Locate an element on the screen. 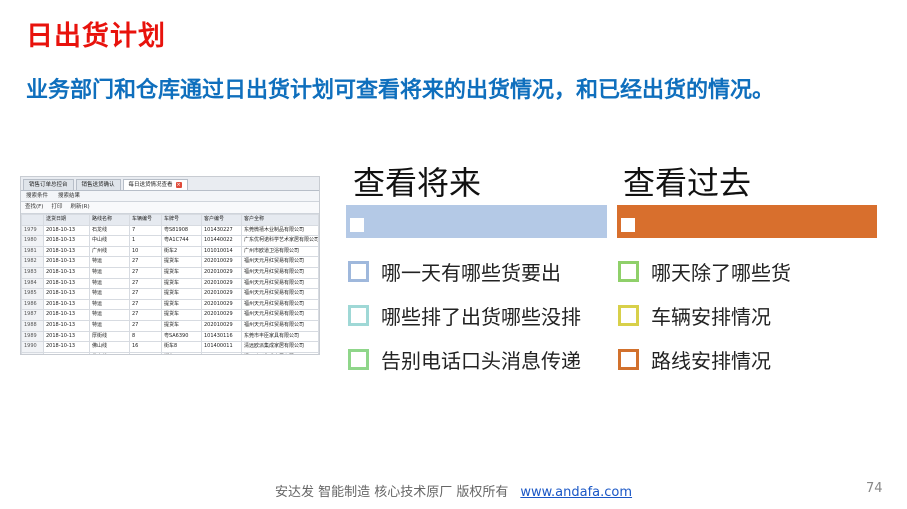 Image resolution: width=907 pixels, height=509 pixels. table-cell: 广东优柯诺科学艺术家居有限公司 is located at coordinates (280, 241).